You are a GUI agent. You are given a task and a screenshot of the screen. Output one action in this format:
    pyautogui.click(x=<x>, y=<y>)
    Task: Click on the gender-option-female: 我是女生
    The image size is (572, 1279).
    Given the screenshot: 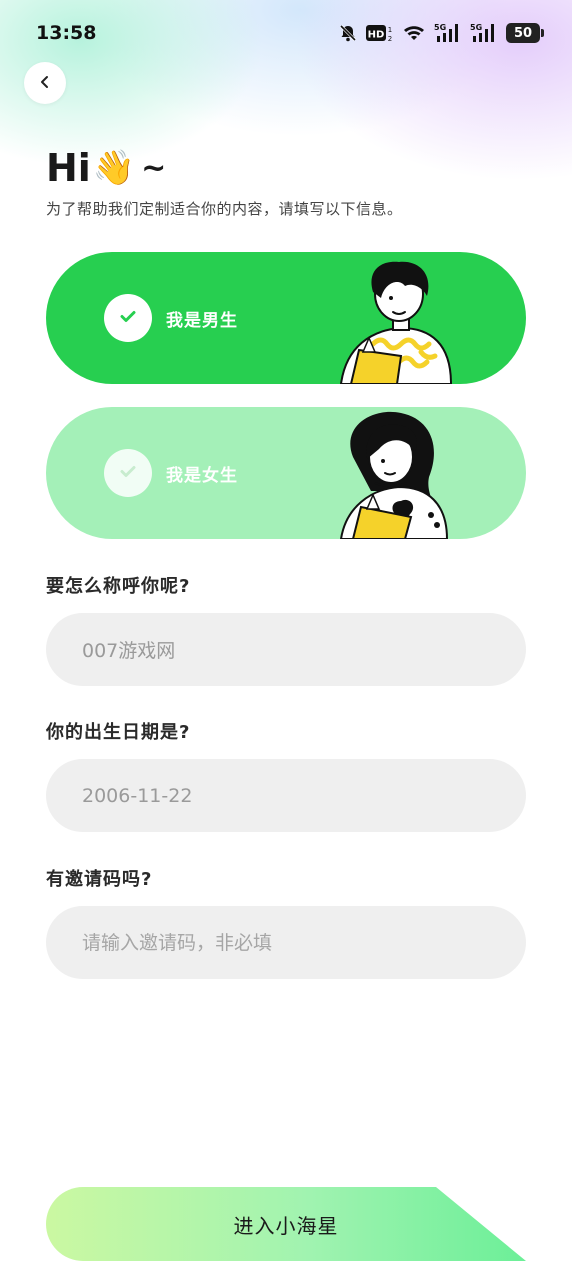 What is the action you would take?
    pyautogui.click(x=286, y=473)
    